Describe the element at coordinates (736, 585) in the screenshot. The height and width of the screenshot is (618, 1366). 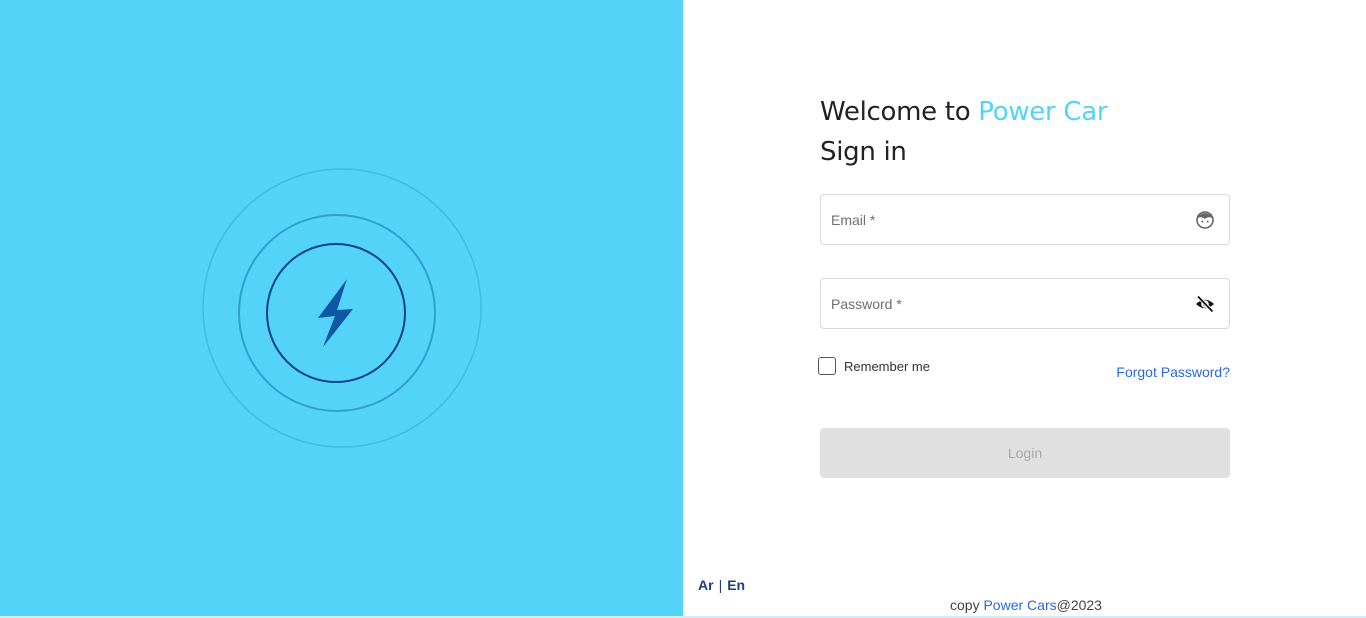
I see `lang-en-link: En` at that location.